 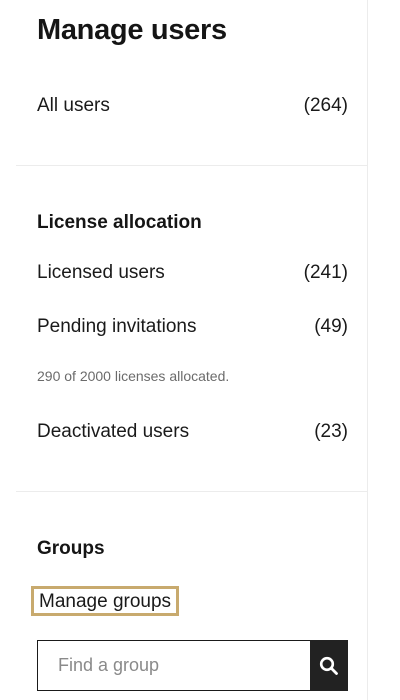 I want to click on deactivated-users-count: (23), so click(x=331, y=431).